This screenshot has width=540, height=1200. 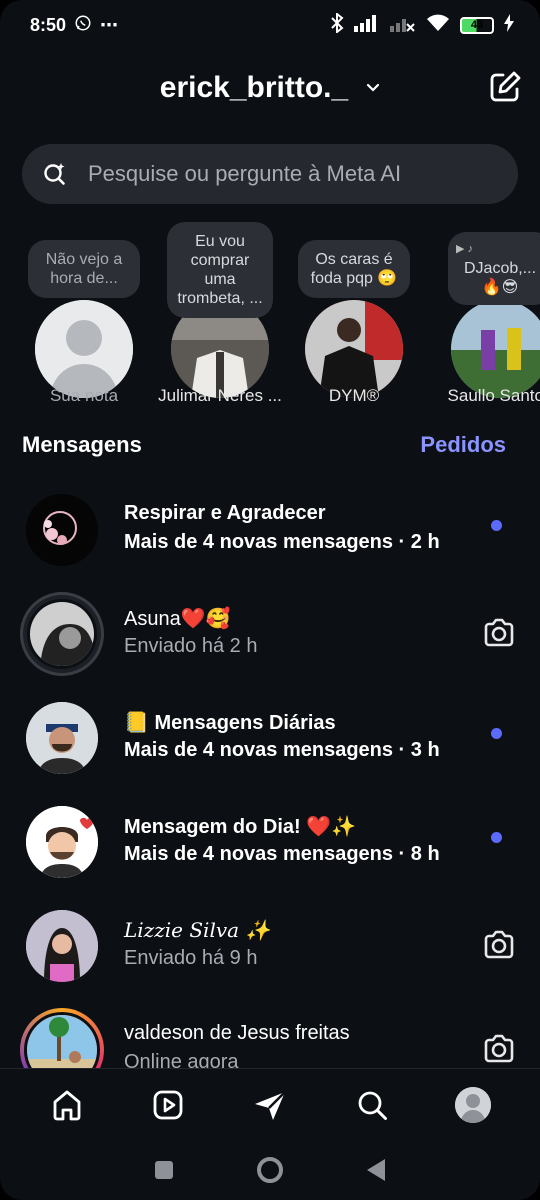 I want to click on direct-icon, so click(x=270, y=1105).